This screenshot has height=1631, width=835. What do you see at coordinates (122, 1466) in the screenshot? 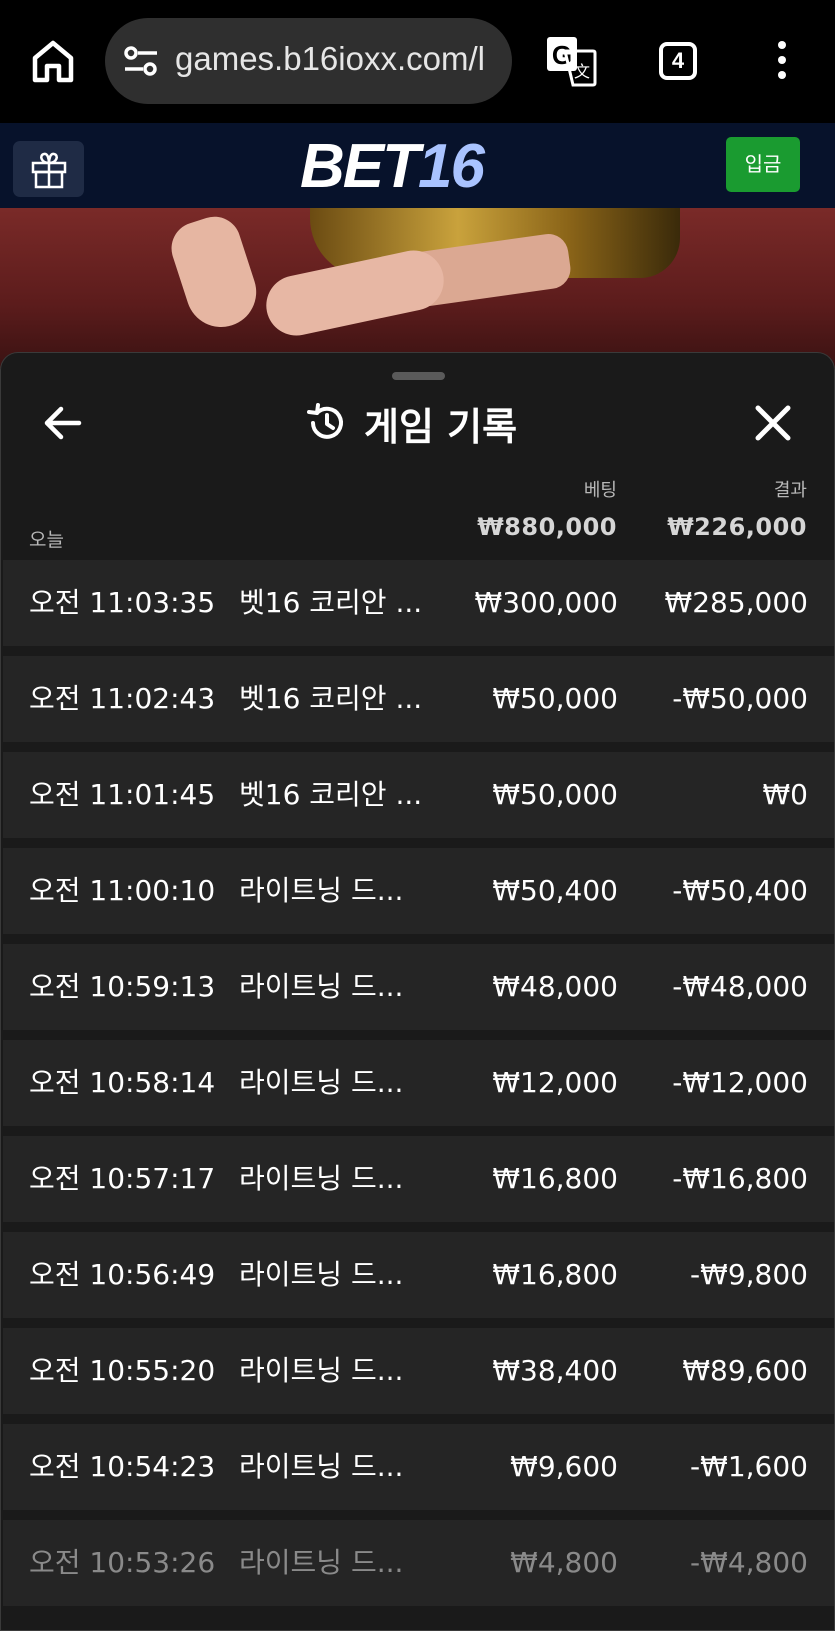
I see `row-time: 오전 10:54:23` at bounding box center [122, 1466].